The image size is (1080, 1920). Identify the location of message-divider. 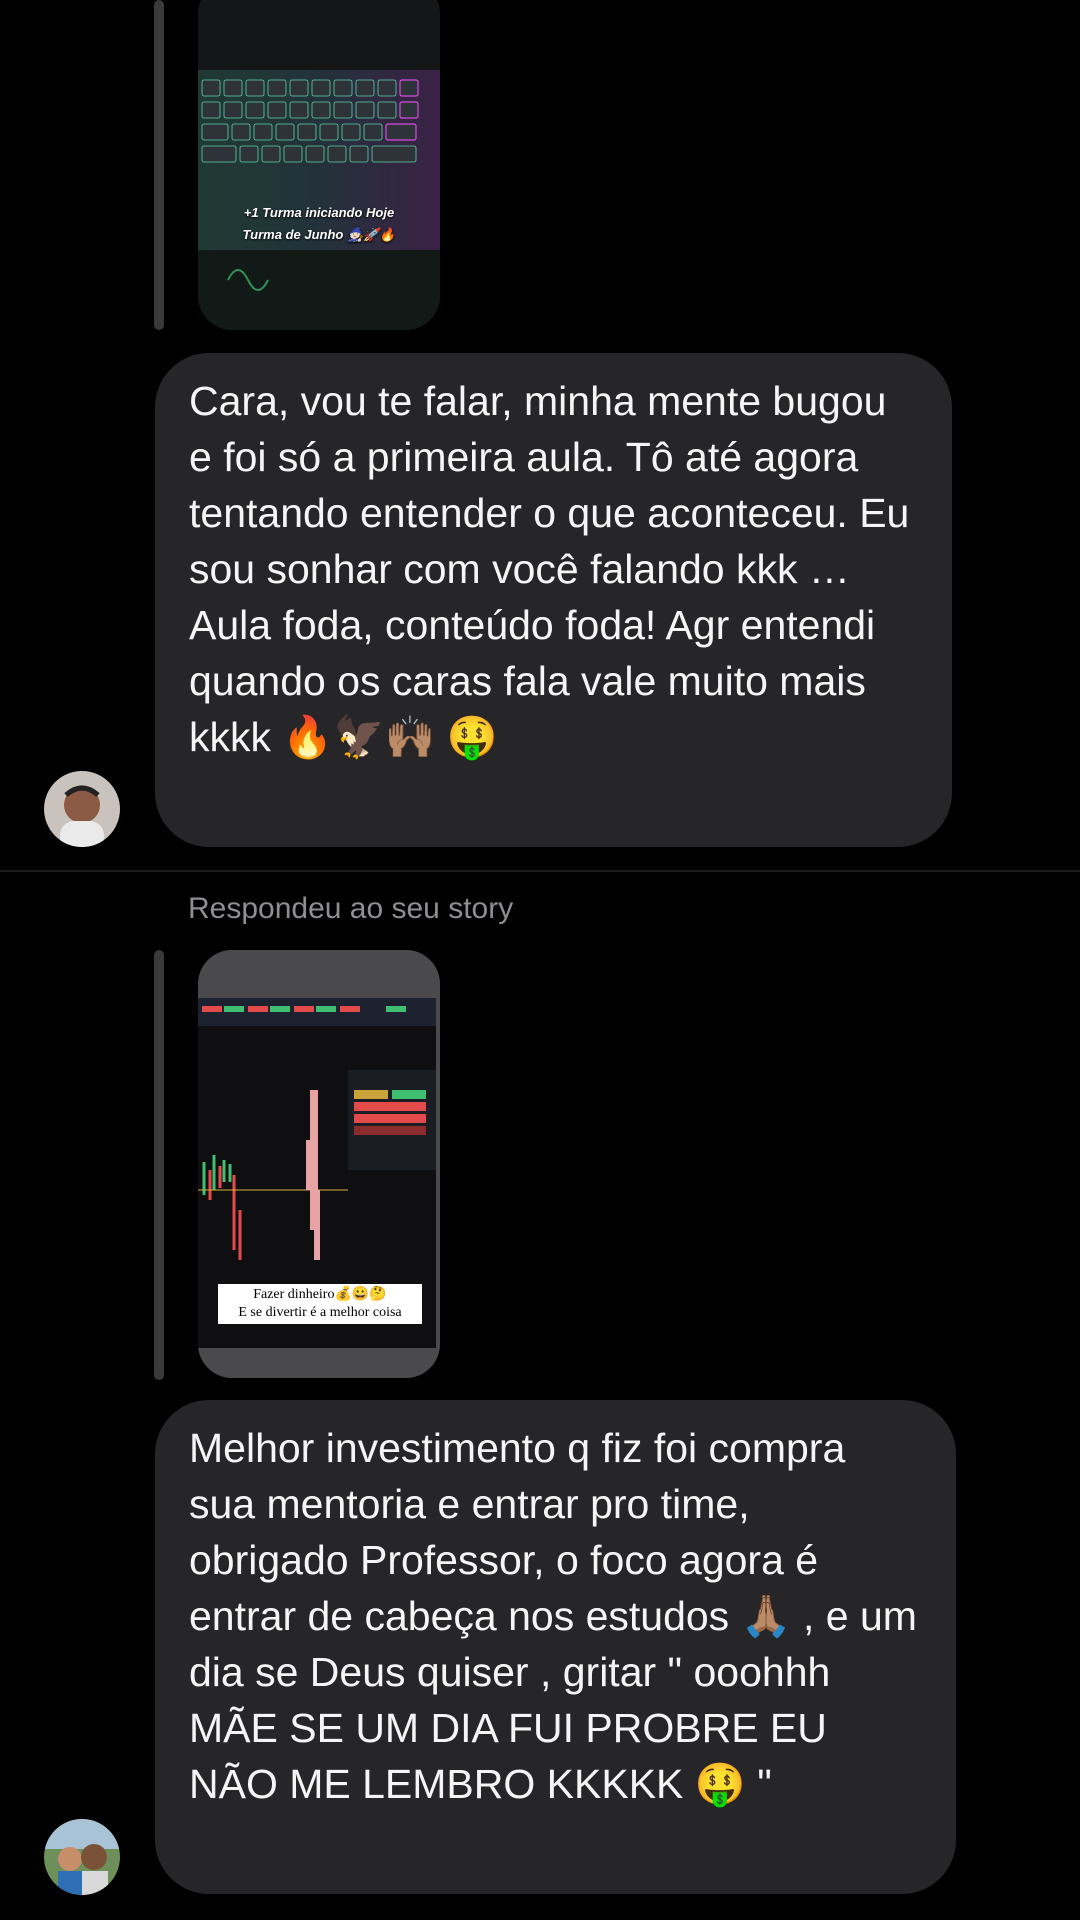
(540, 871).